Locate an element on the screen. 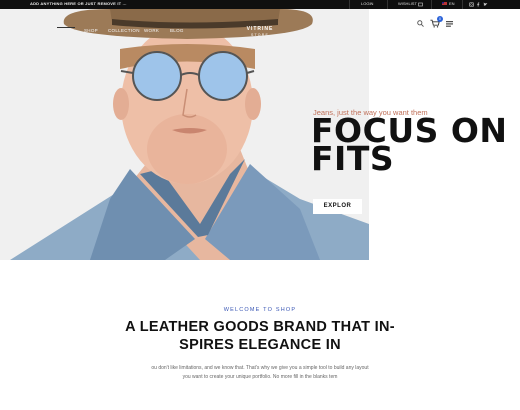 This screenshot has height=410, width=520. wishlist-link: WISHLIST is located at coordinates (407, 3).